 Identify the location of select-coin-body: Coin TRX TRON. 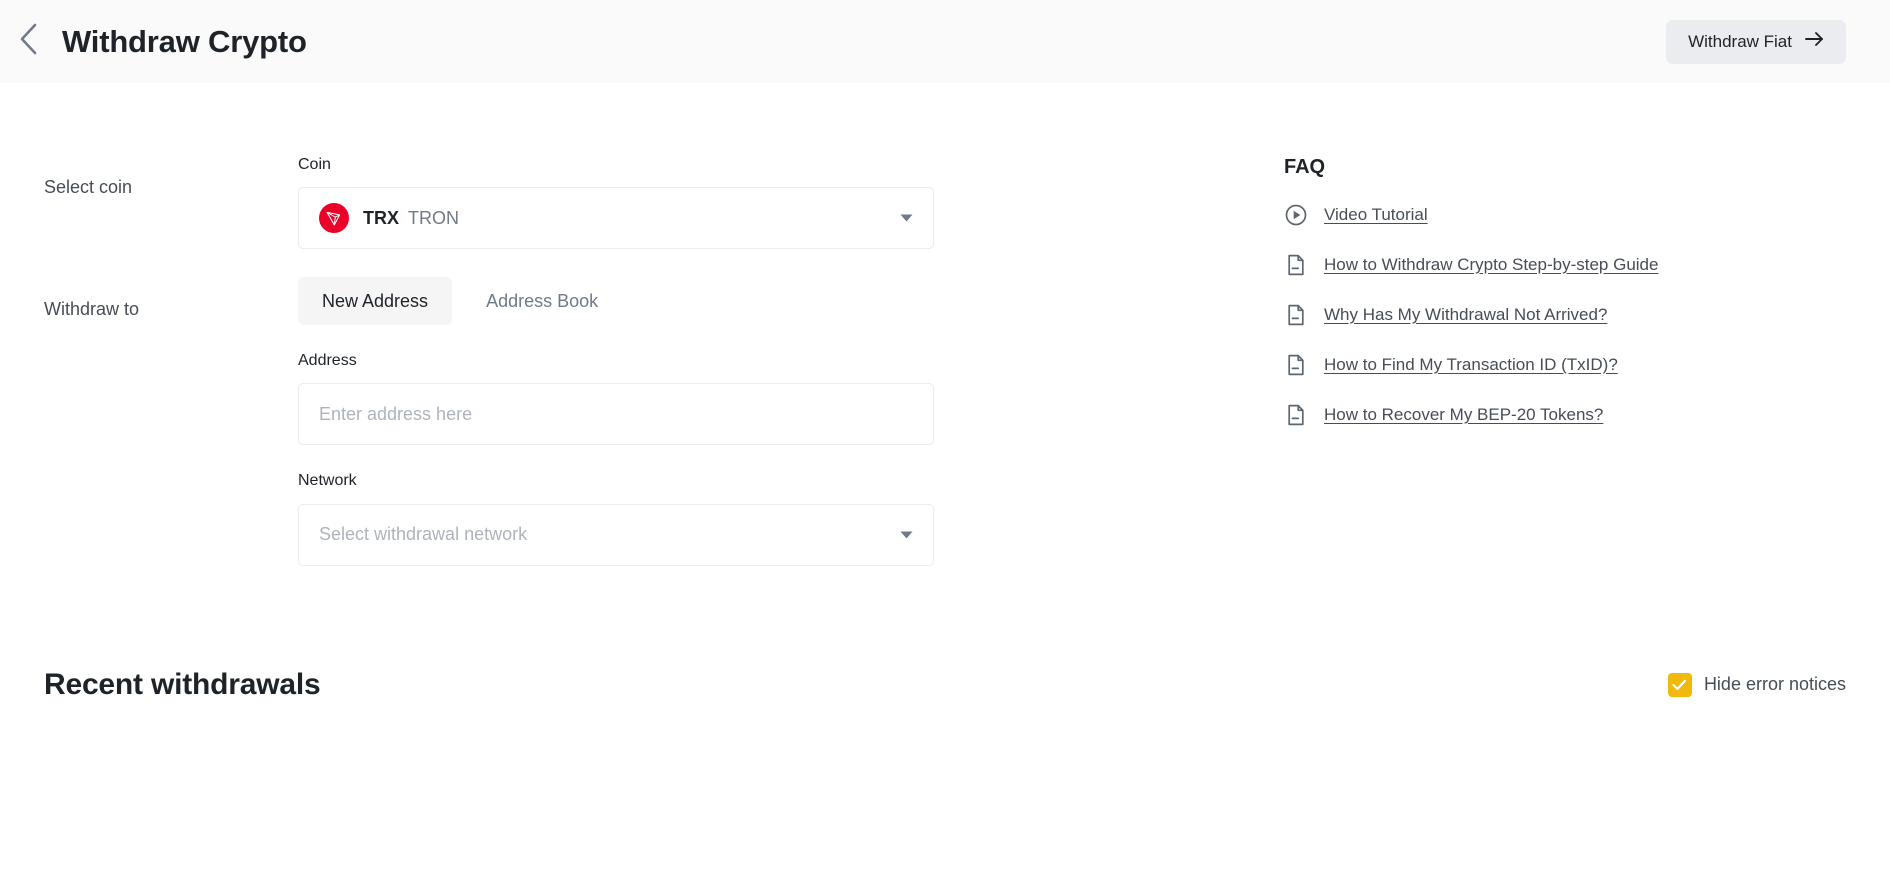
(781, 202).